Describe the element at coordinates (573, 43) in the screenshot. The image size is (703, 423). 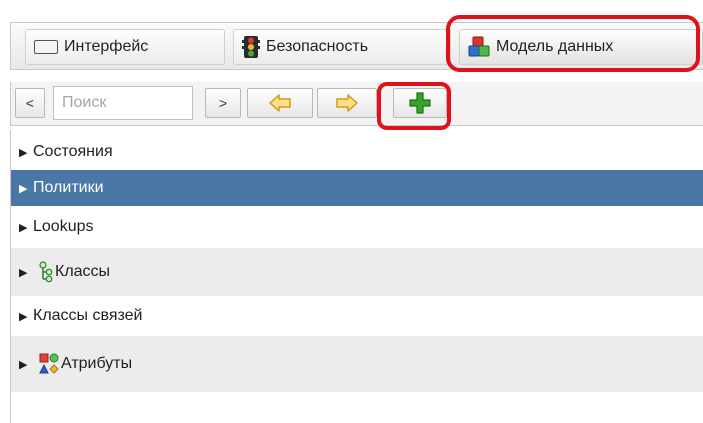
I see `data-model-highlight` at that location.